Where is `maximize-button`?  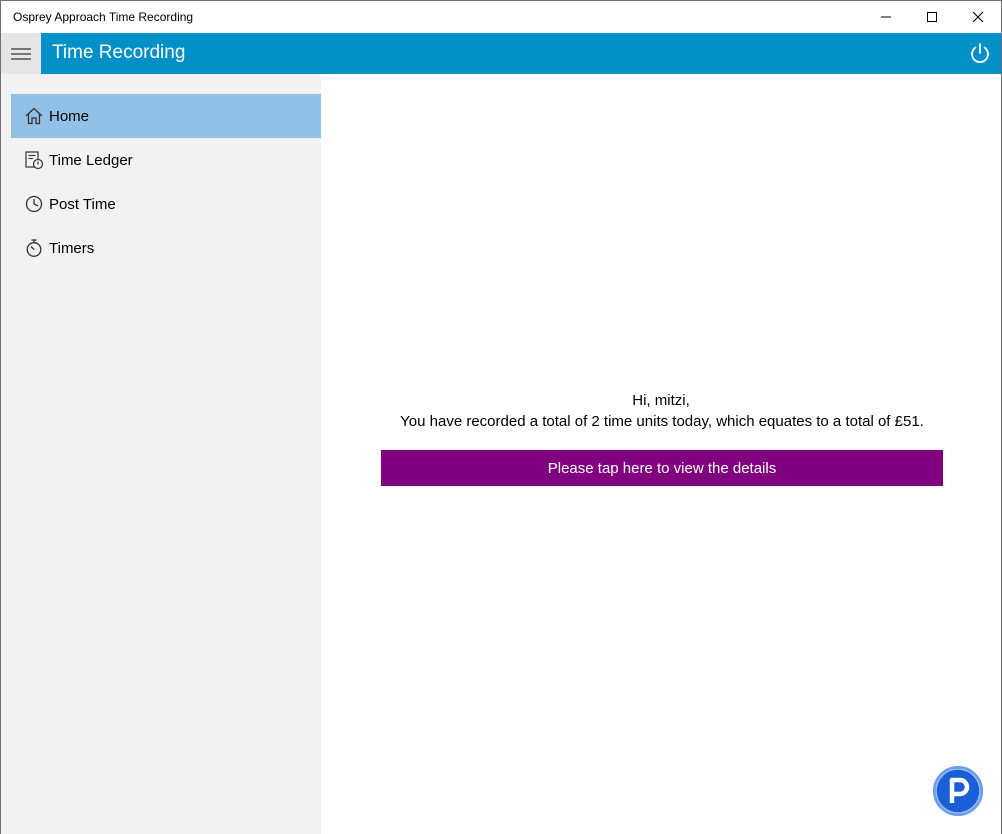
maximize-button is located at coordinates (932, 17).